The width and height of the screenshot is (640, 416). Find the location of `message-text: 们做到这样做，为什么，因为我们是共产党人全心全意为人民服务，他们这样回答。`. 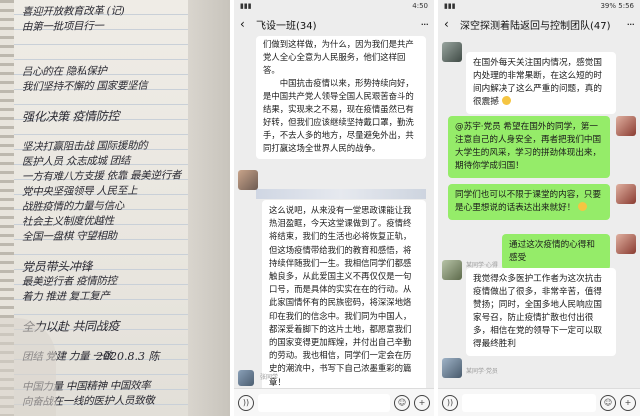

message-text: 们做到这样做，为什么，因为我们是共产党人全心全意为人民服务，他们这样回答。 is located at coordinates (338, 57).